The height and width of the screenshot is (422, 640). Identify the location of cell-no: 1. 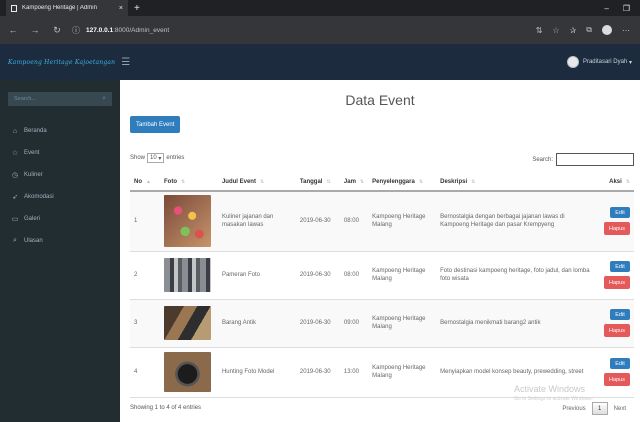
(145, 221).